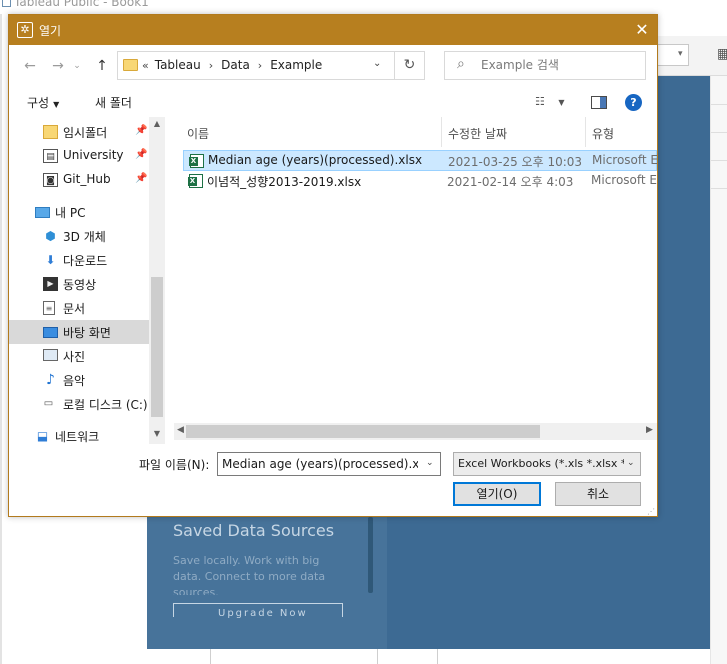  Describe the element at coordinates (673, 55) in the screenshot. I see `app-toolbar-dropdown: ▾` at that location.